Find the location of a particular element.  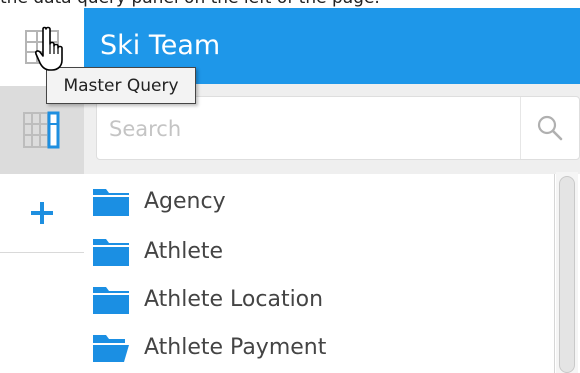

list-item-athlete: Athlete is located at coordinates (319, 251).